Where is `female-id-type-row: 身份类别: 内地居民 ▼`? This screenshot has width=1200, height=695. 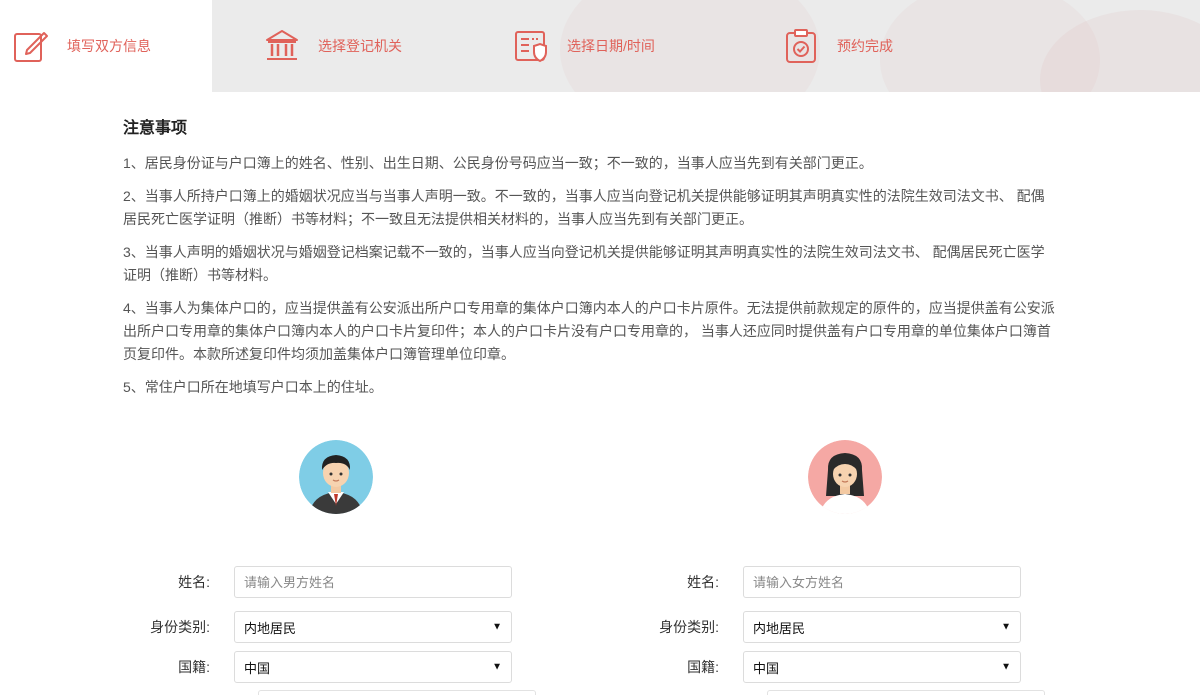 female-id-type-row: 身份类别: 内地居民 ▼ is located at coordinates (827, 627).